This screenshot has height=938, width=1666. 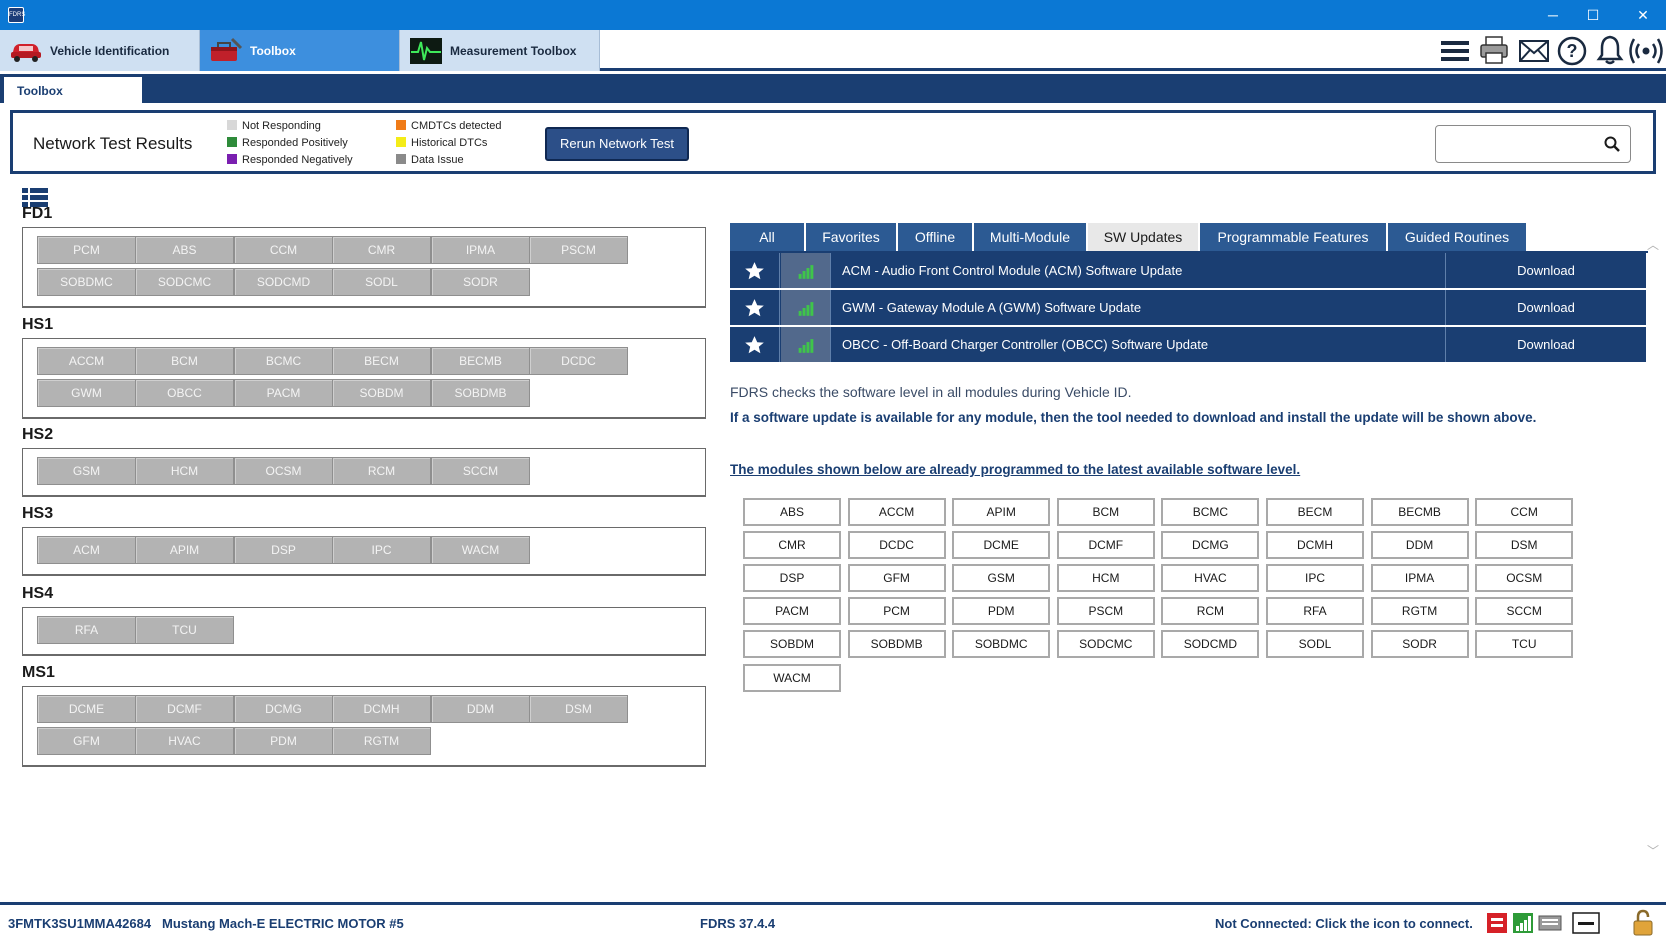 What do you see at coordinates (1550, 923) in the screenshot?
I see `keyboard-icon` at bounding box center [1550, 923].